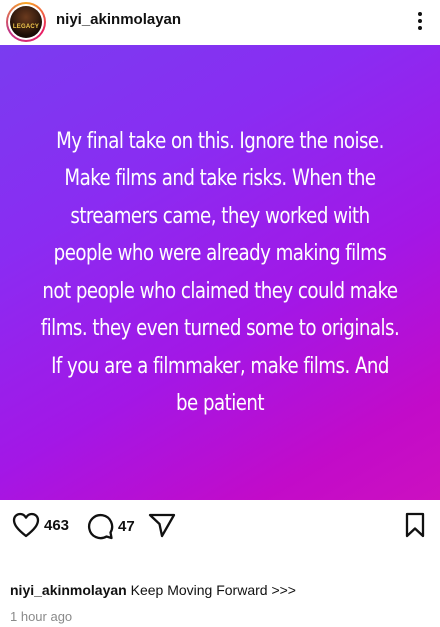 The height and width of the screenshot is (627, 440). Describe the element at coordinates (26, 525) in the screenshot. I see `heart-icon` at that location.